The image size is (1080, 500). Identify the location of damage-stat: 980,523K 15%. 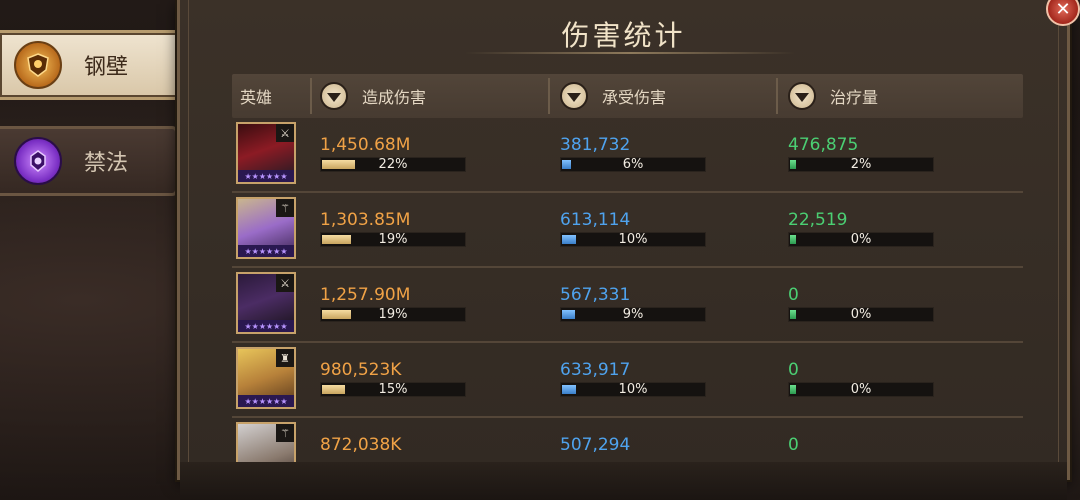
(393, 378).